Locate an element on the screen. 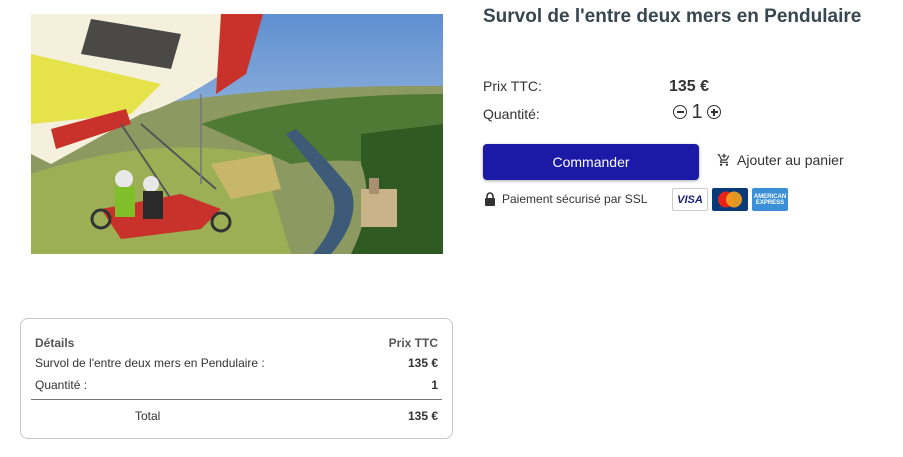 The height and width of the screenshot is (457, 903). ssl-text: Paiement sécurisé par SSL is located at coordinates (575, 199).